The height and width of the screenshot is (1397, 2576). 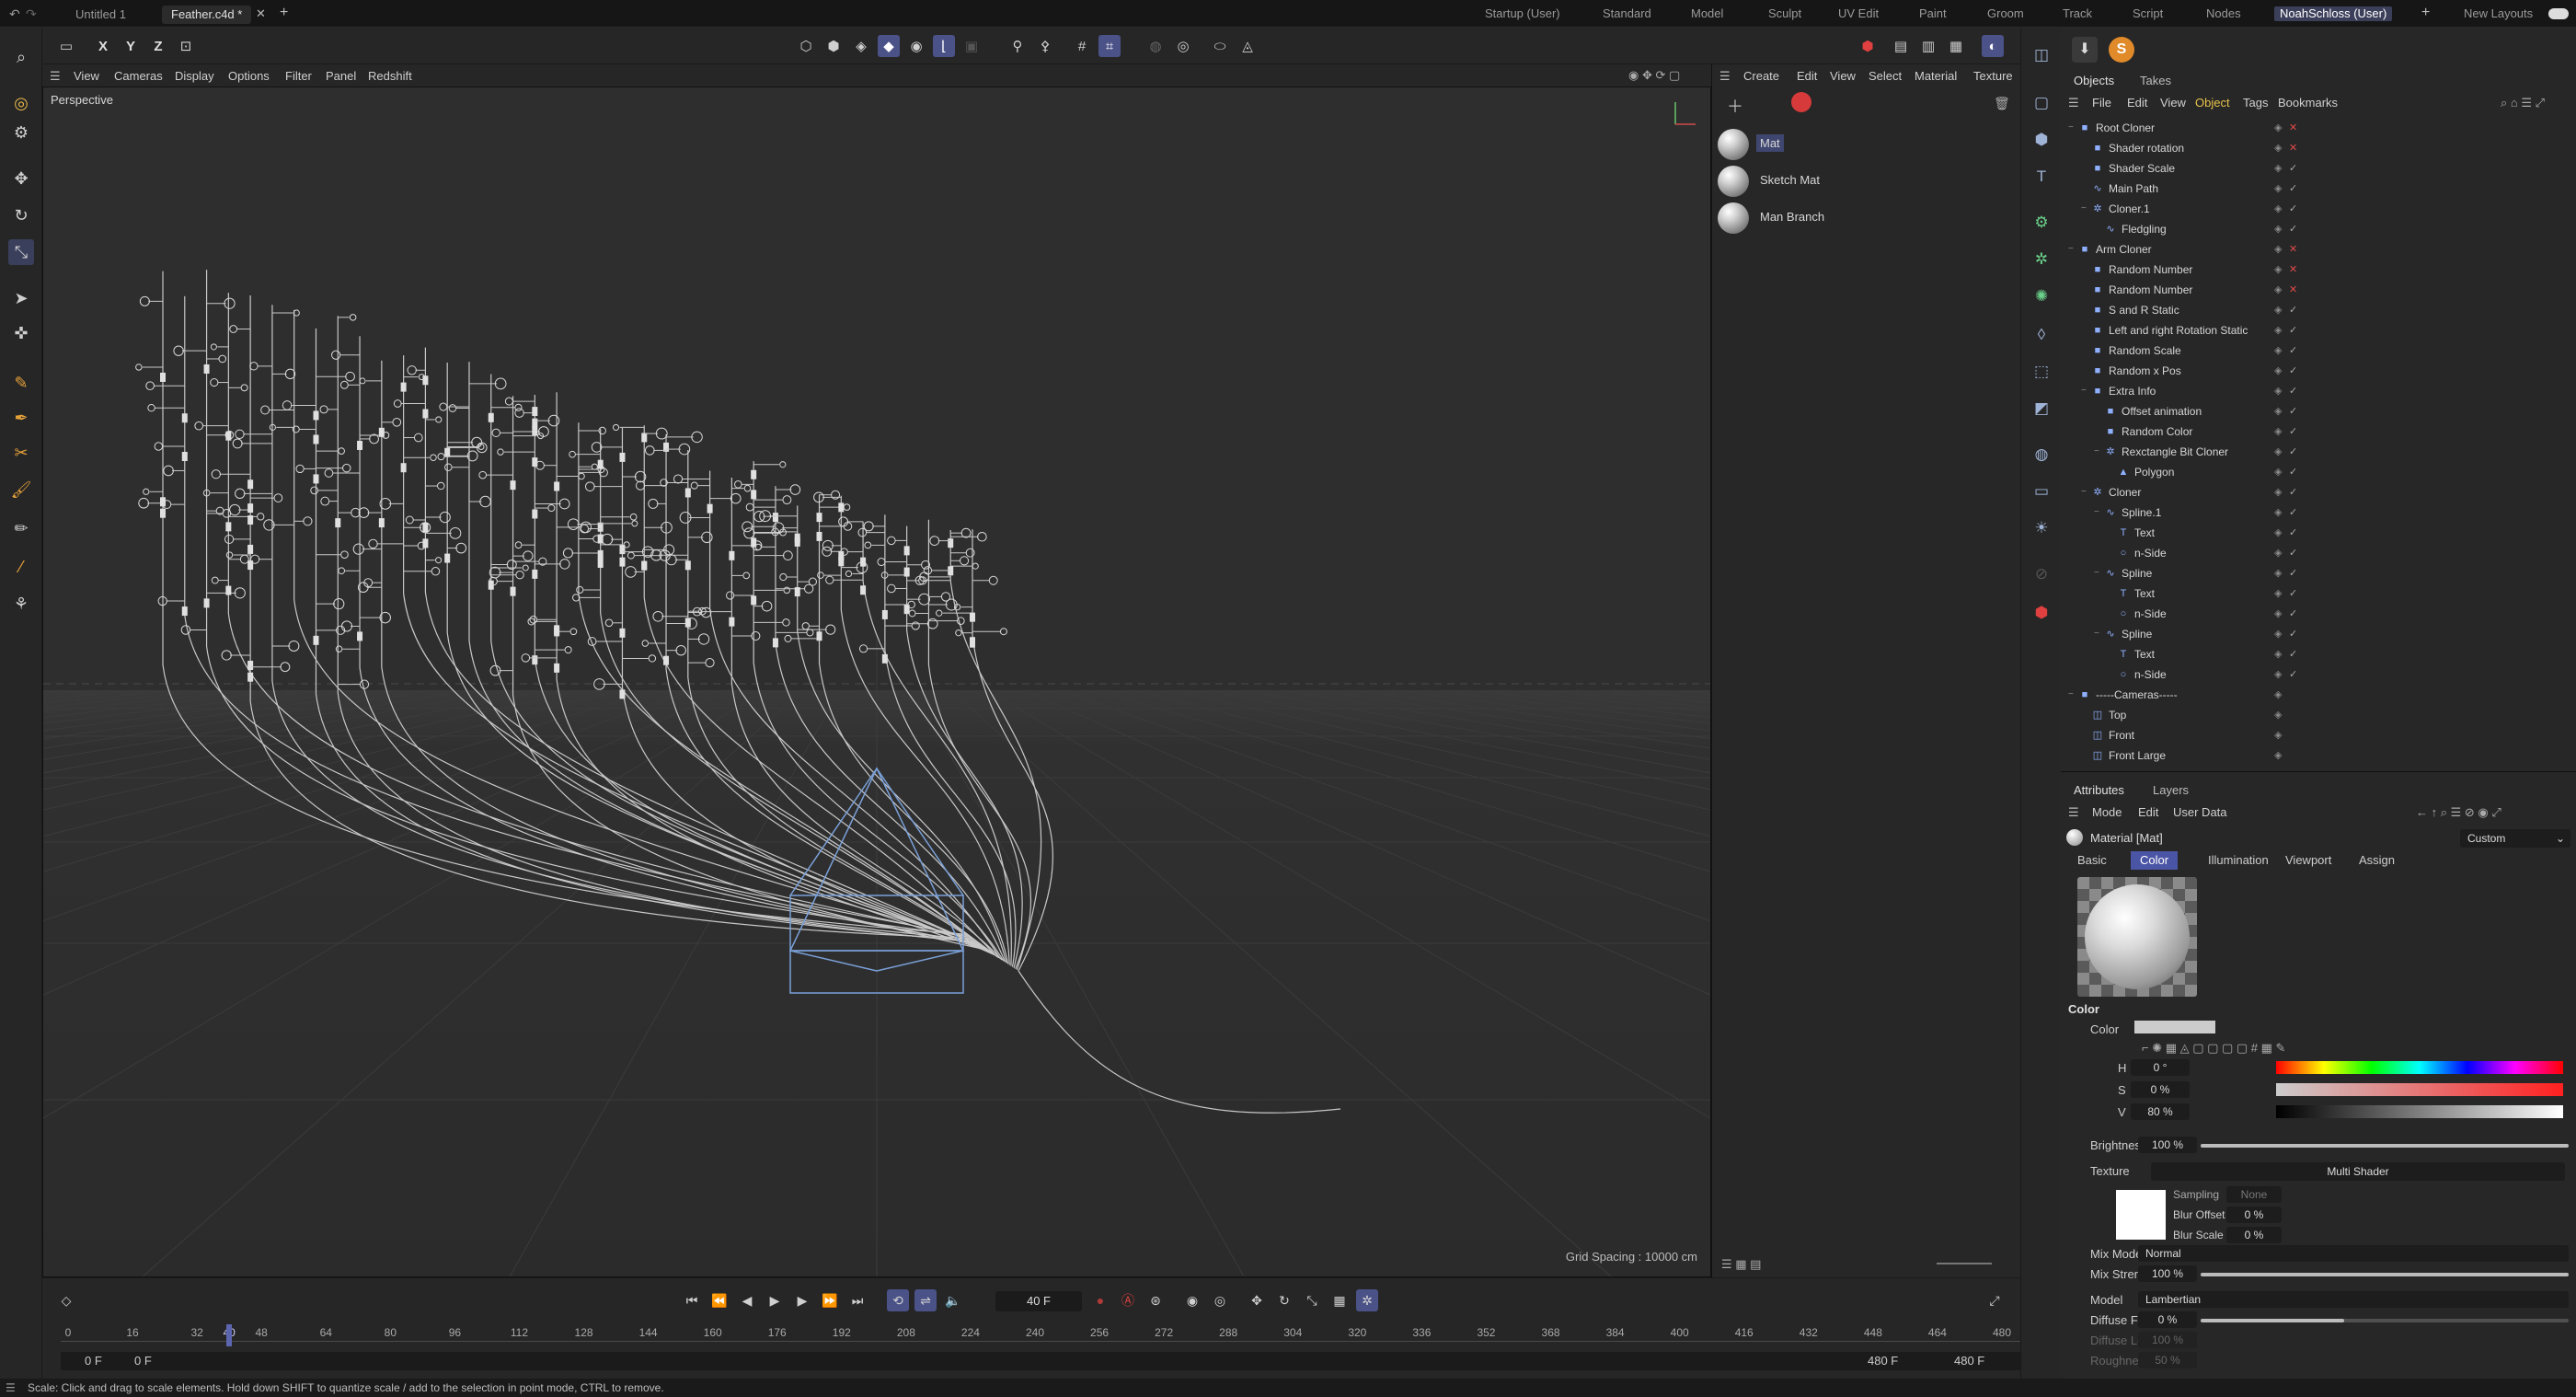 What do you see at coordinates (21, 103) in the screenshot?
I see `live-selection-icon: ◎` at bounding box center [21, 103].